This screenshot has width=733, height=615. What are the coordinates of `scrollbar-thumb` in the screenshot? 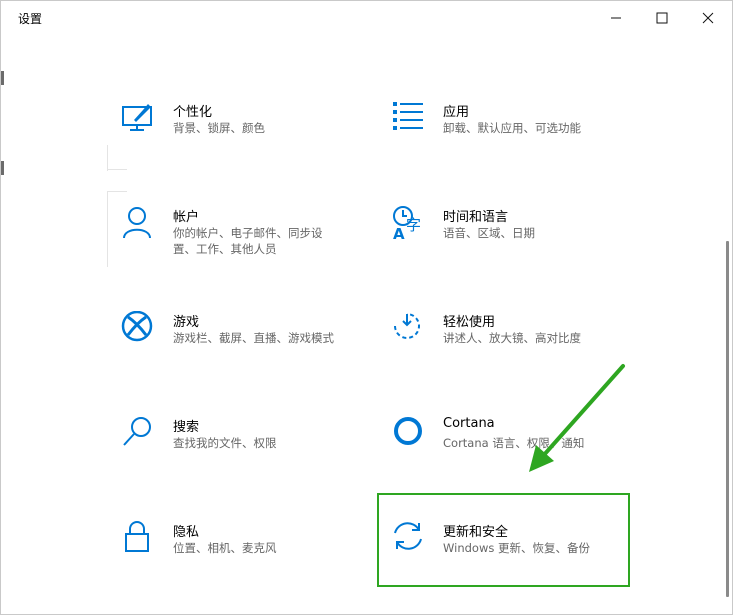 It's located at (727, 419).